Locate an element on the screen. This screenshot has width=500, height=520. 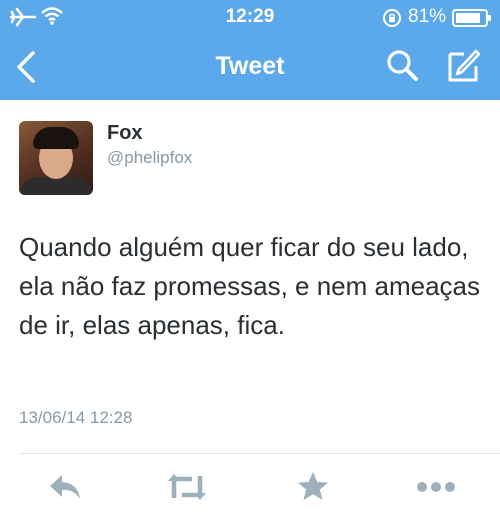
reply-icon is located at coordinates (65, 489).